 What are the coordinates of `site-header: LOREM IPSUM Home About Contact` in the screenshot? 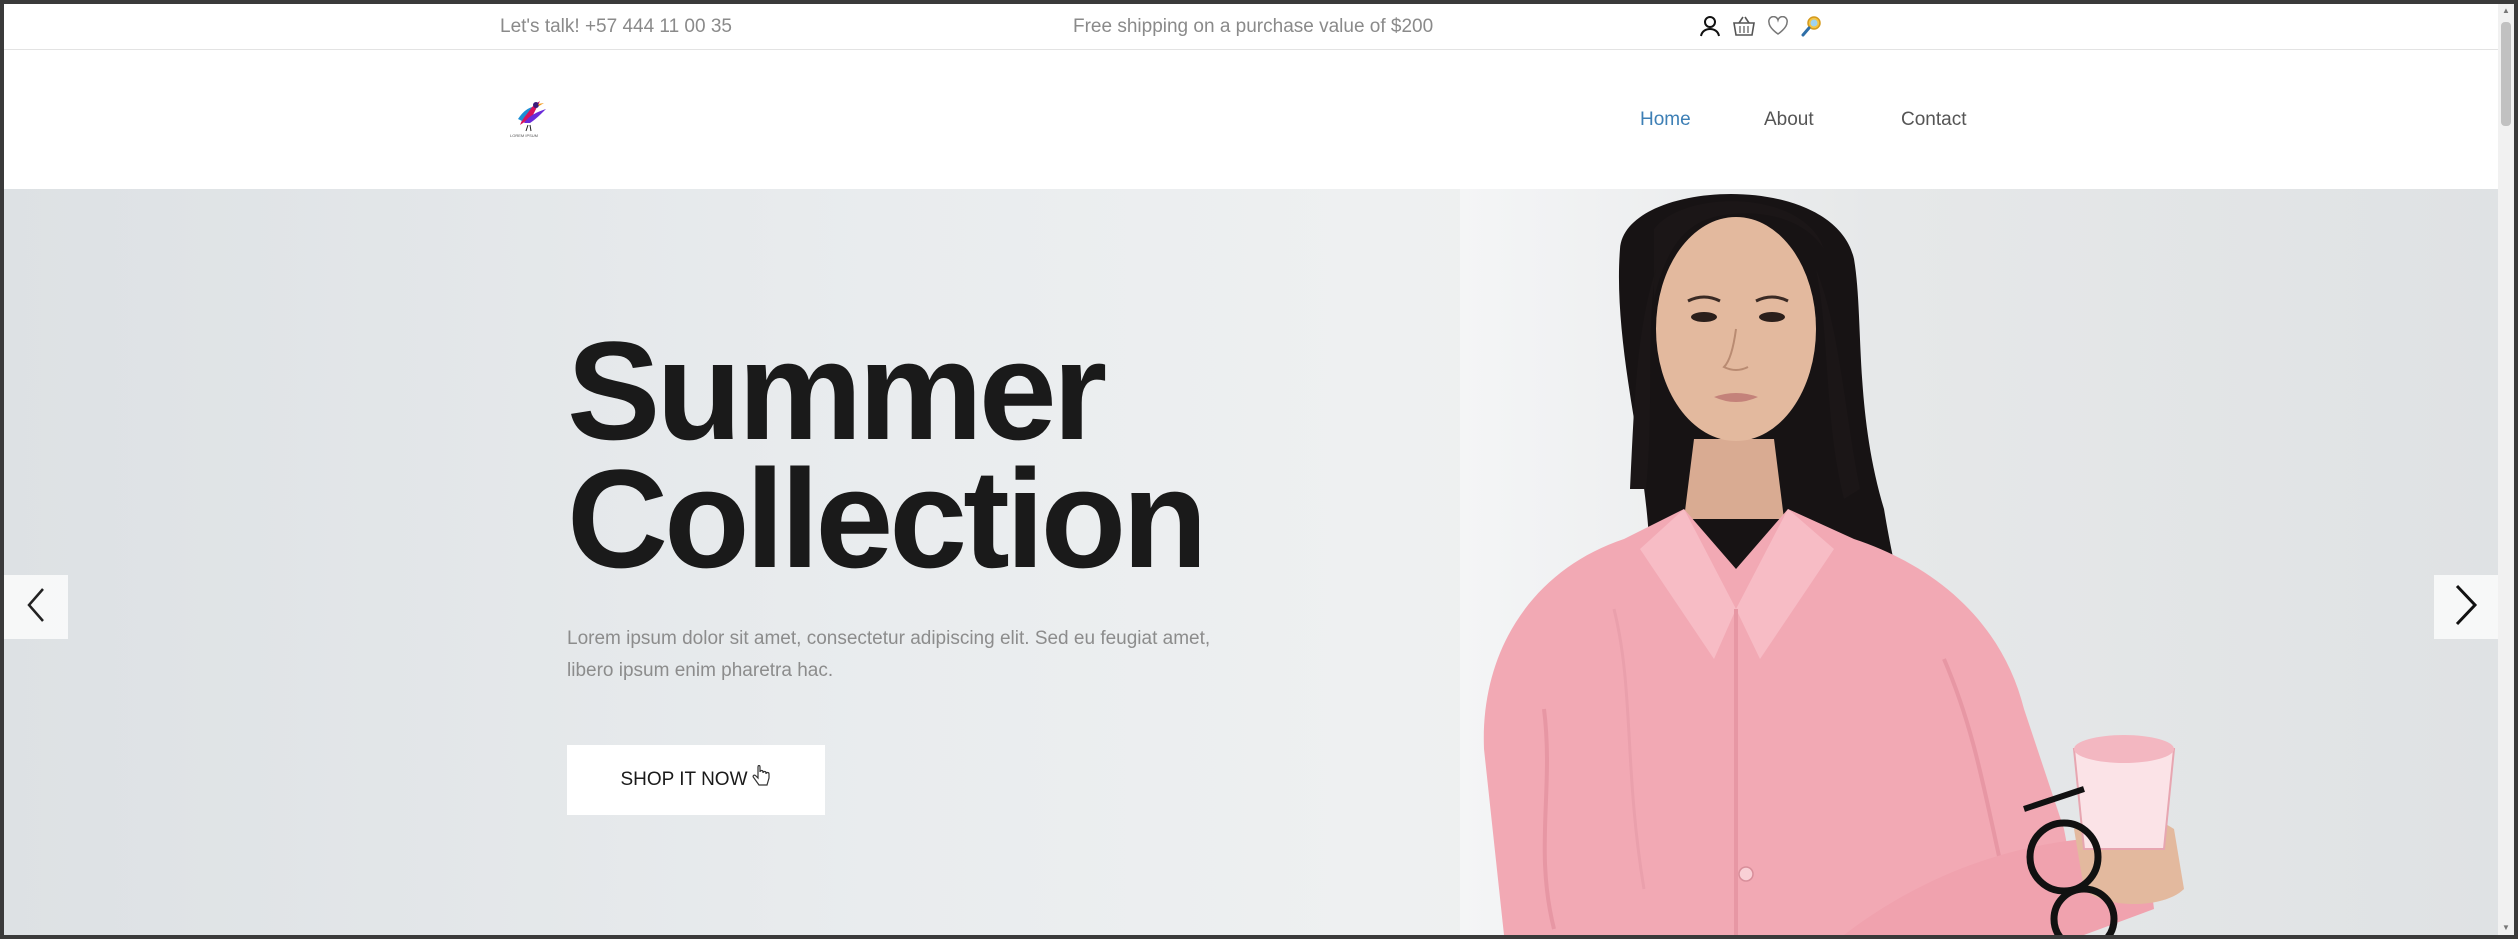 It's located at (1251, 120).